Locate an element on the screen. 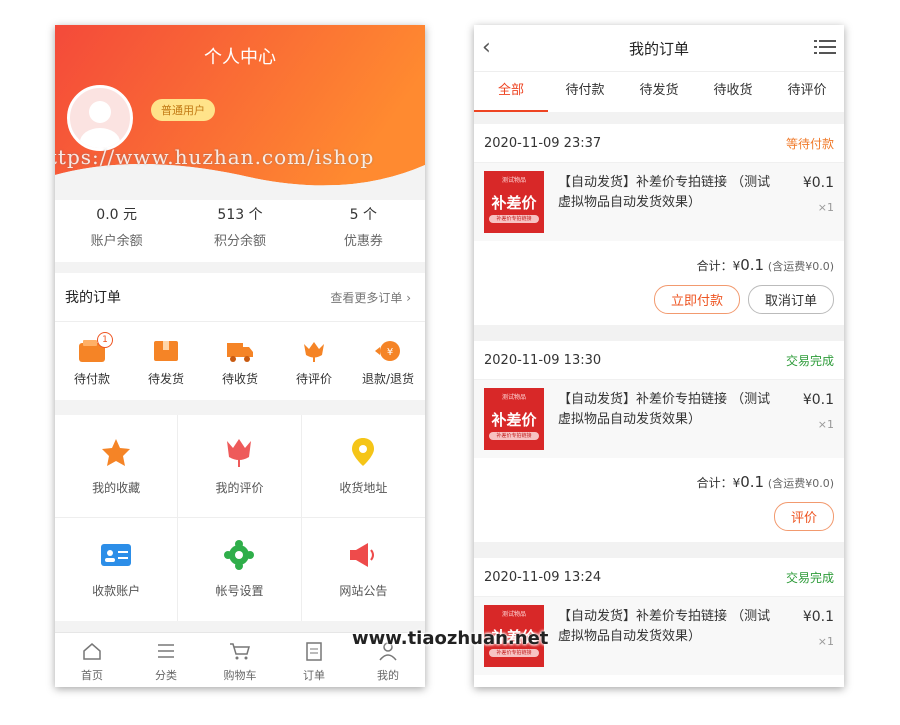  order-status: 等待付款 is located at coordinates (809, 143).